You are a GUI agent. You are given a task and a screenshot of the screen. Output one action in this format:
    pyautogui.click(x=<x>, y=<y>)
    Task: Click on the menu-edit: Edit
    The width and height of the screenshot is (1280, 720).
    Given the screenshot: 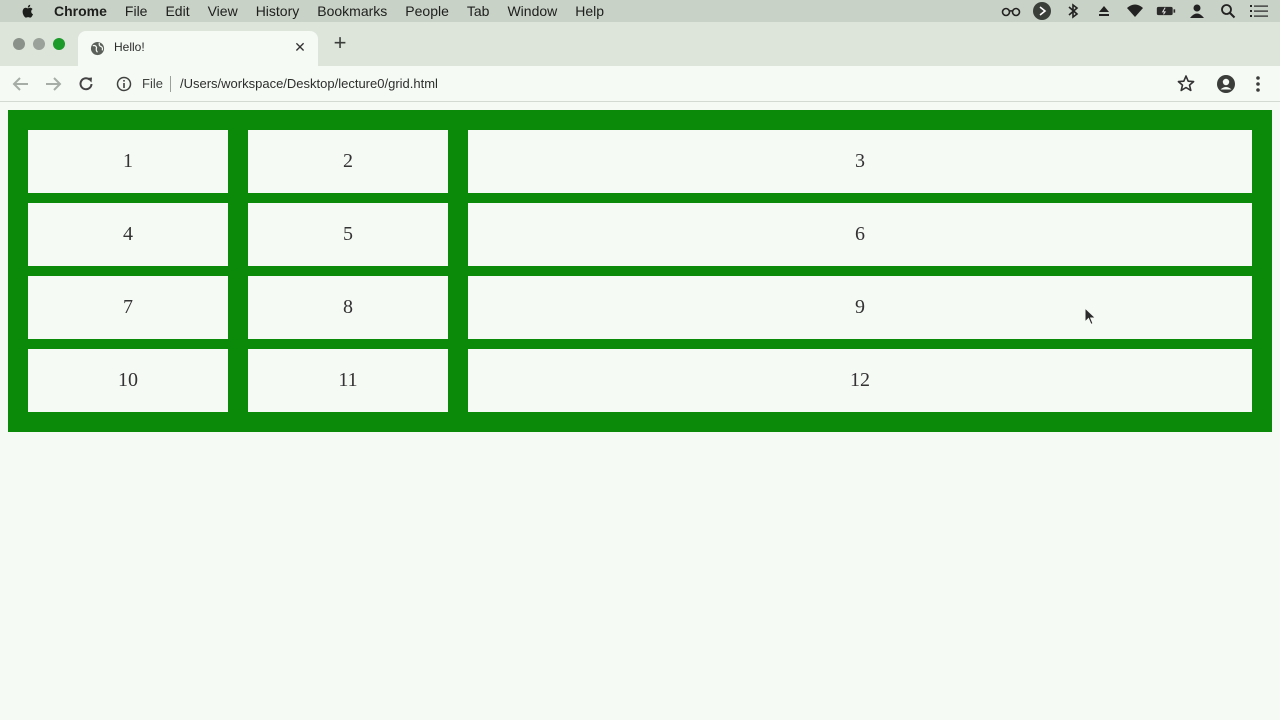 What is the action you would take?
    pyautogui.click(x=177, y=11)
    